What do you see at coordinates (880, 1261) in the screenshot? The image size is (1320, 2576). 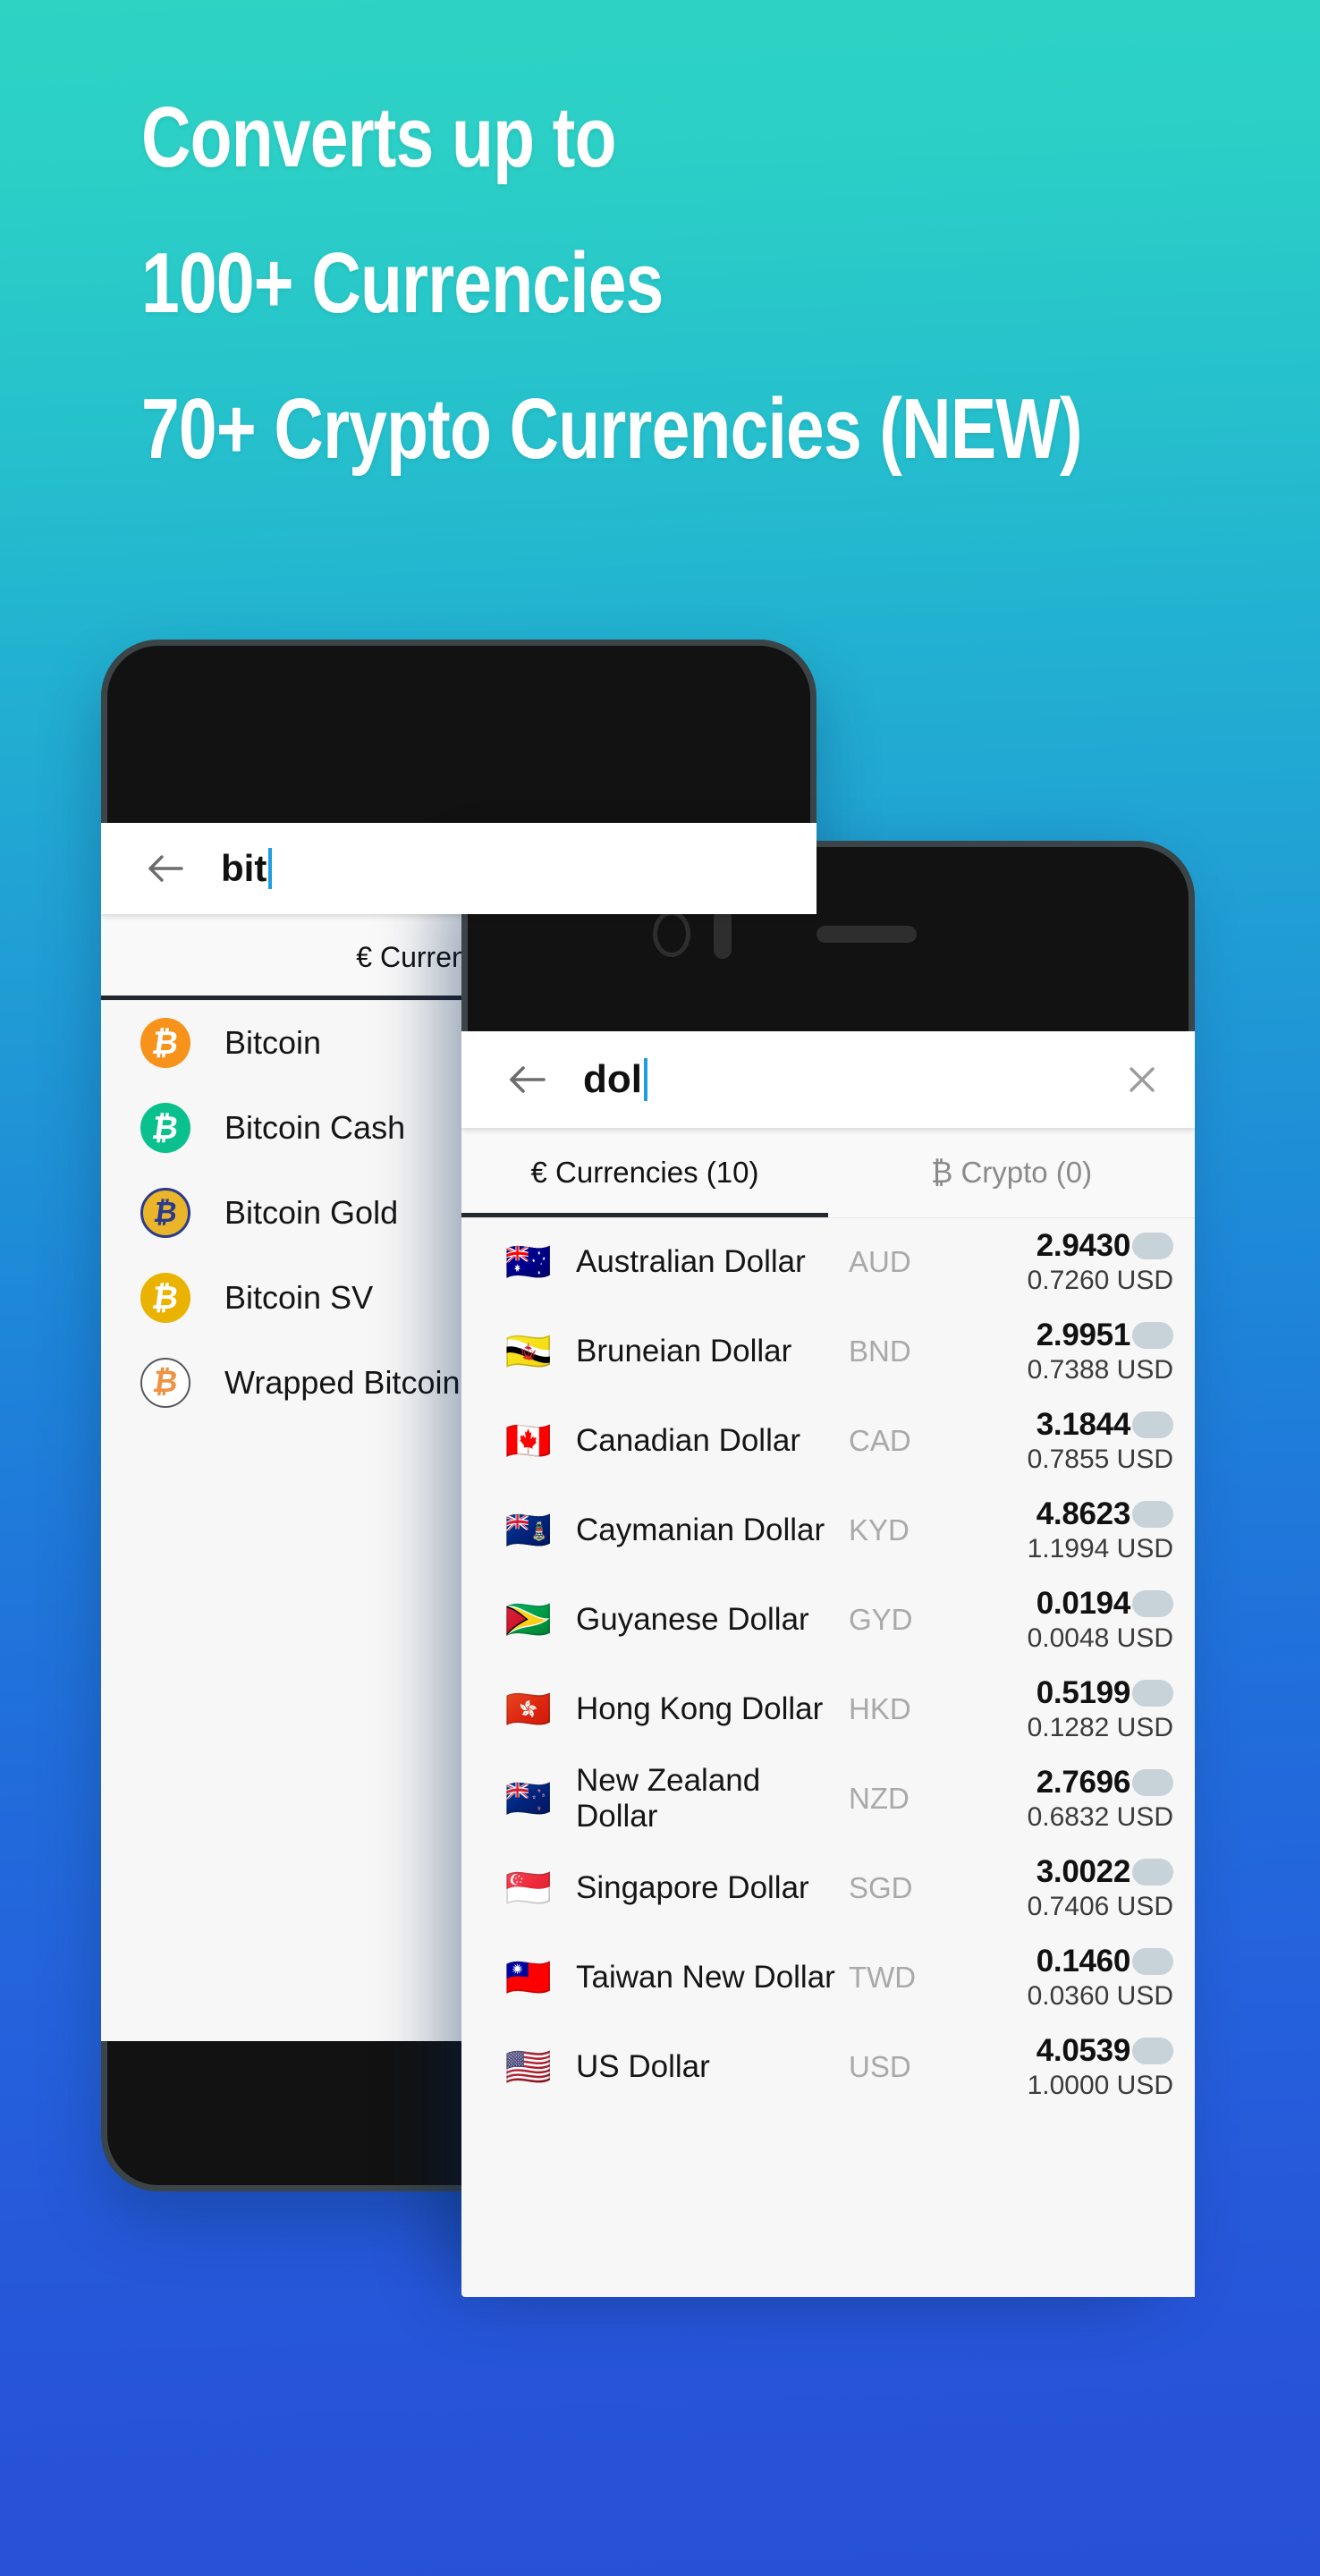 I see `currency-code: AUD` at bounding box center [880, 1261].